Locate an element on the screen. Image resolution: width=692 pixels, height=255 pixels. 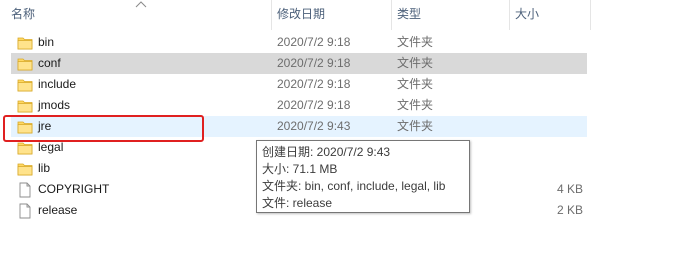
file-row-include: include 2020/7/2 9:18 文件夹 is located at coordinates (346, 84).